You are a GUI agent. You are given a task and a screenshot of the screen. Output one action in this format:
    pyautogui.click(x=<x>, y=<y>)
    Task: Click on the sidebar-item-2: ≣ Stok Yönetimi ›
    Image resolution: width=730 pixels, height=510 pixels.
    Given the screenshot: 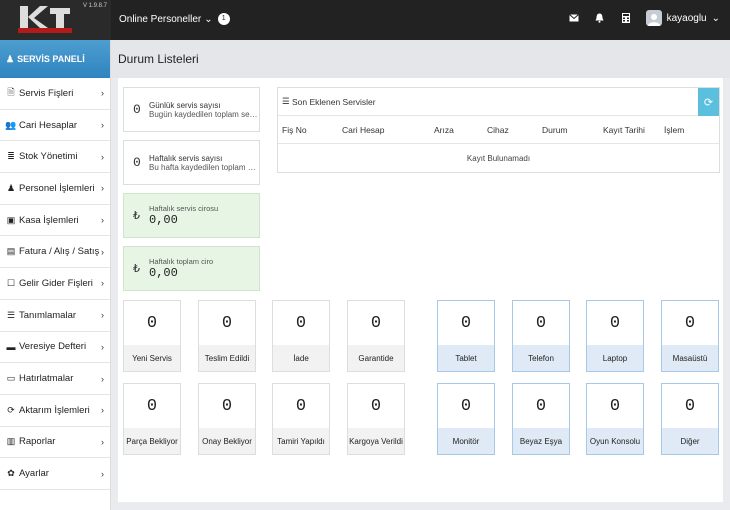 What is the action you would take?
    pyautogui.click(x=55, y=157)
    